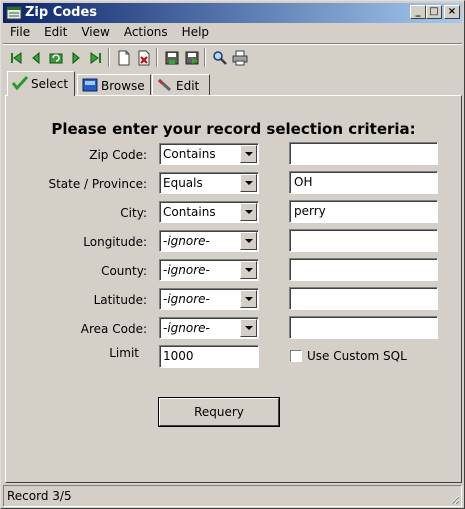 The height and width of the screenshot is (509, 465). I want to click on title-bar: Zip Codes _ □ ×, so click(232, 13).